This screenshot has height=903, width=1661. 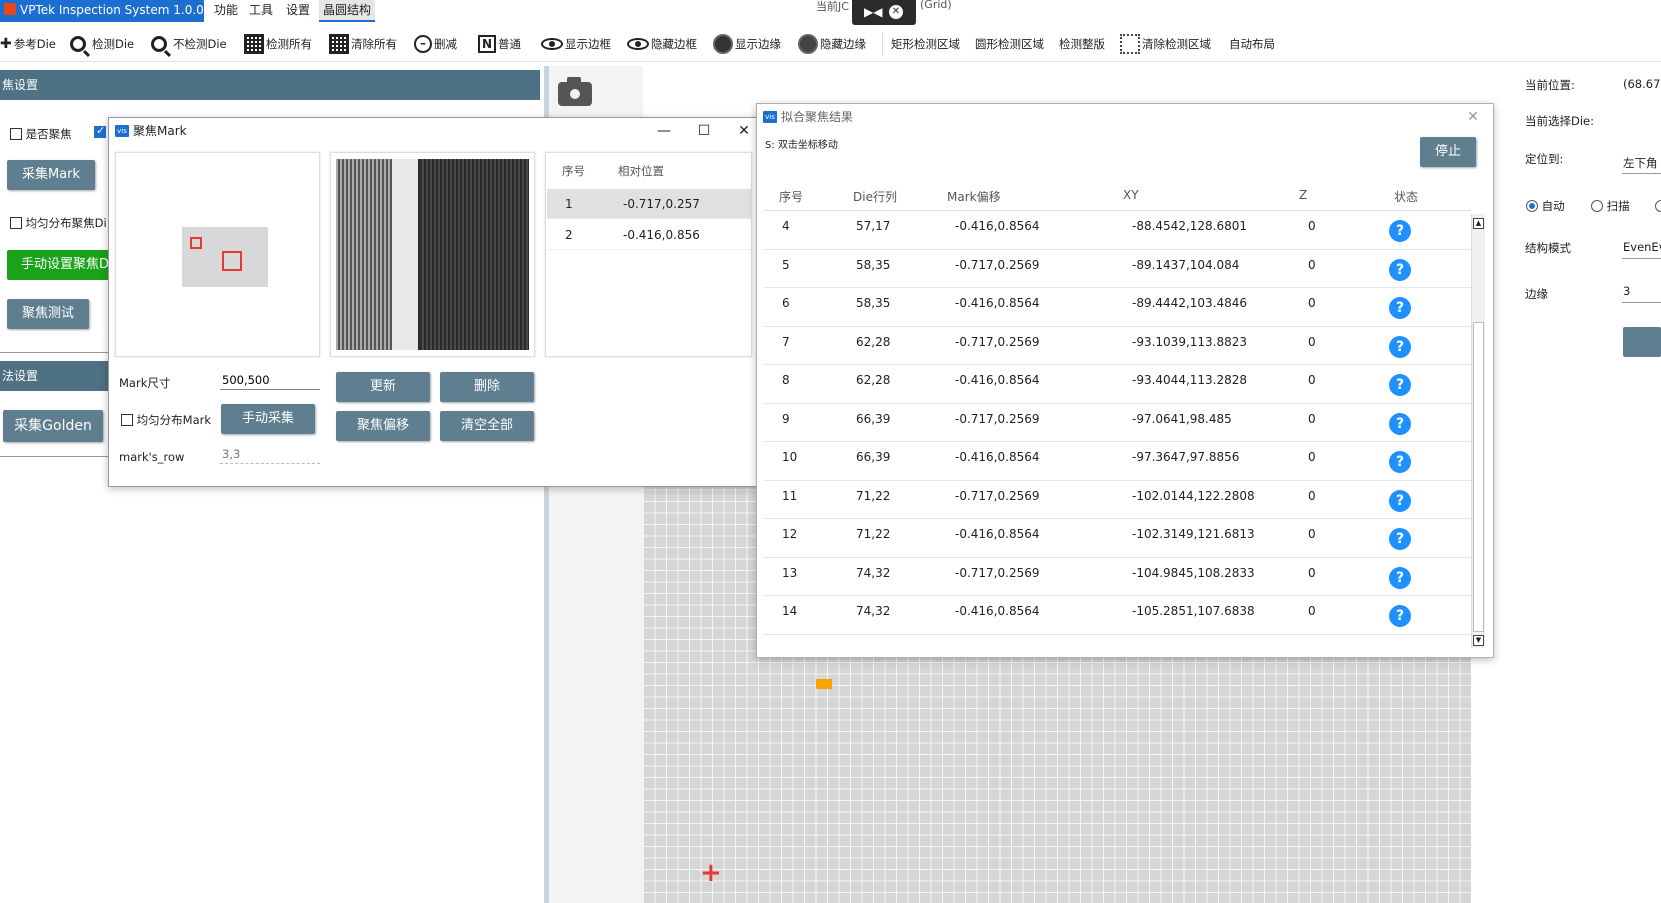 I want to click on mark-list-row: 1 -0.717,0.257, so click(x=649, y=204).